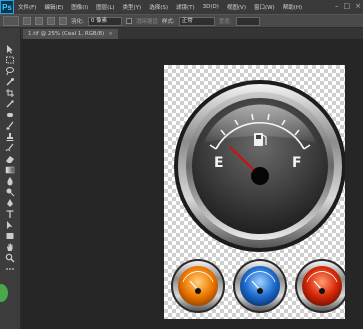  I want to click on new-selection-button, so click(27, 21).